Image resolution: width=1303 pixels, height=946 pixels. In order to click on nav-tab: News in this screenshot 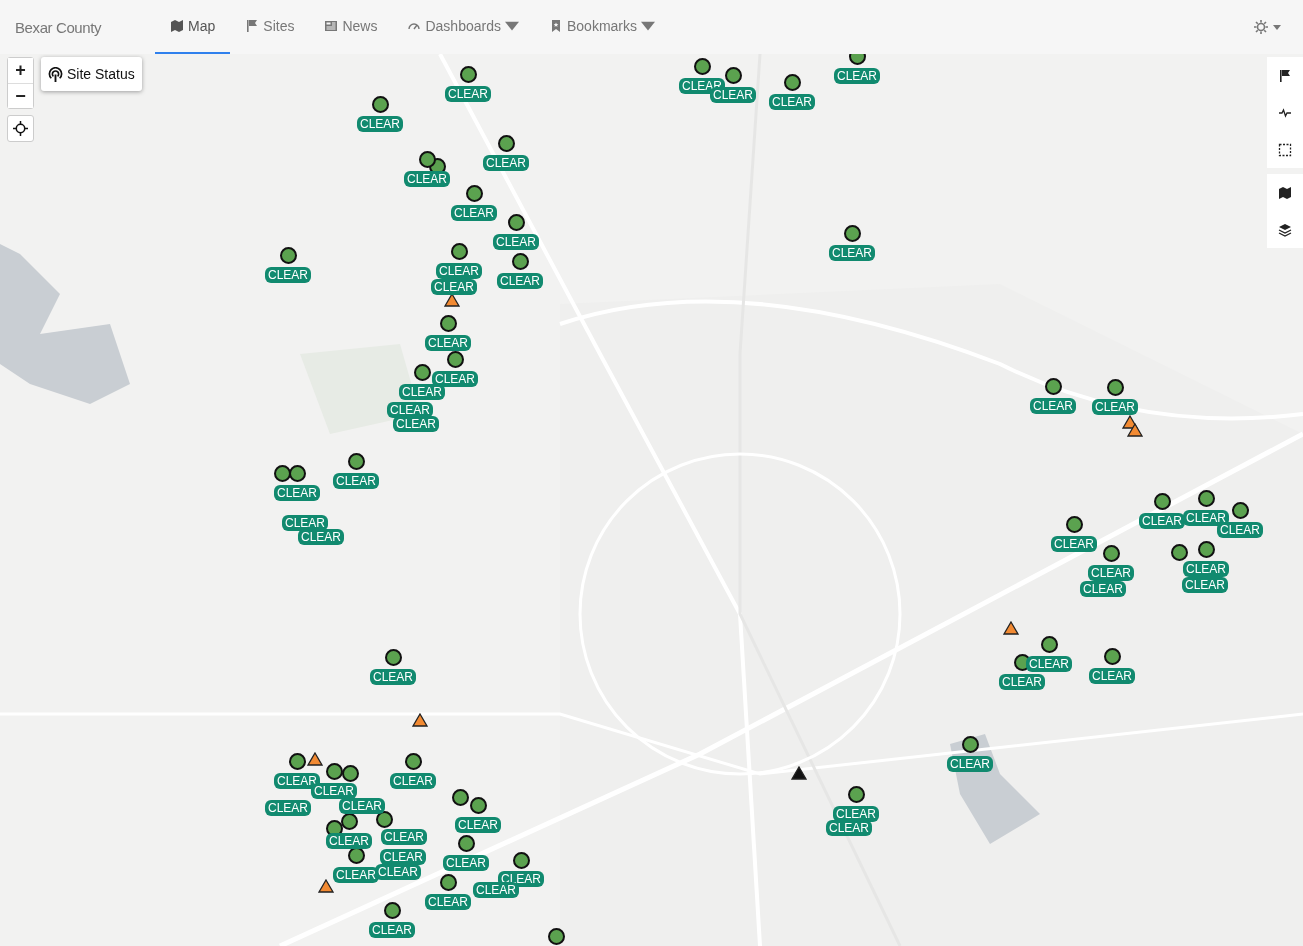, I will do `click(351, 27)`.